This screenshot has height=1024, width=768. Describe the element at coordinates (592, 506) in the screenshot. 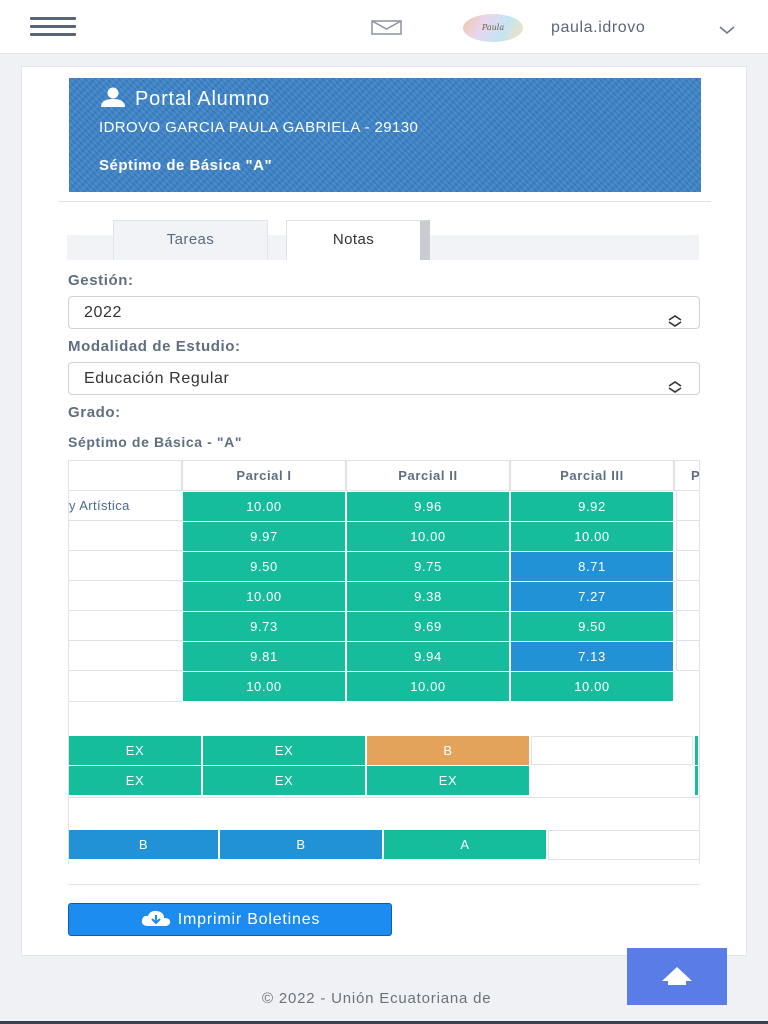

I see `grade-cell: 9.92` at that location.